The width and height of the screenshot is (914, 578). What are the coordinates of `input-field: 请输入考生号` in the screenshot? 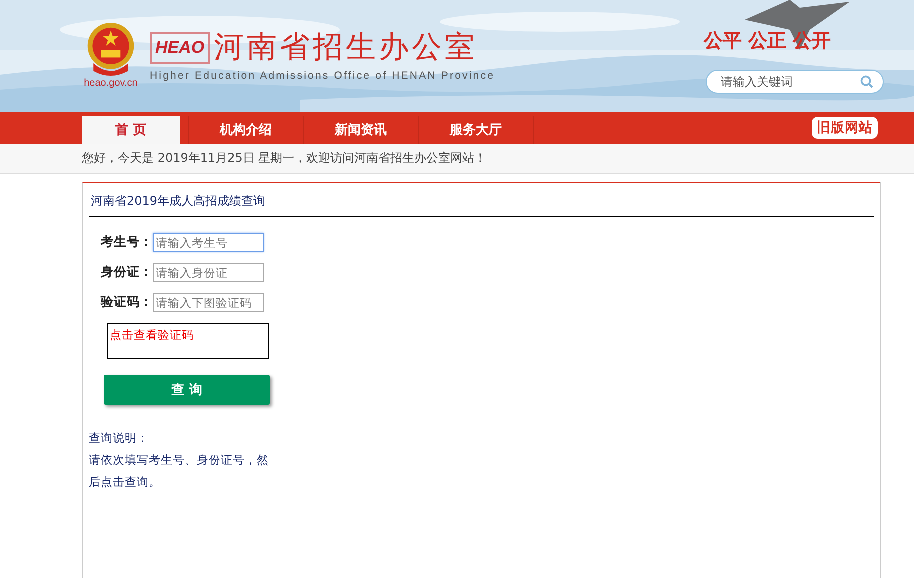 It's located at (208, 242).